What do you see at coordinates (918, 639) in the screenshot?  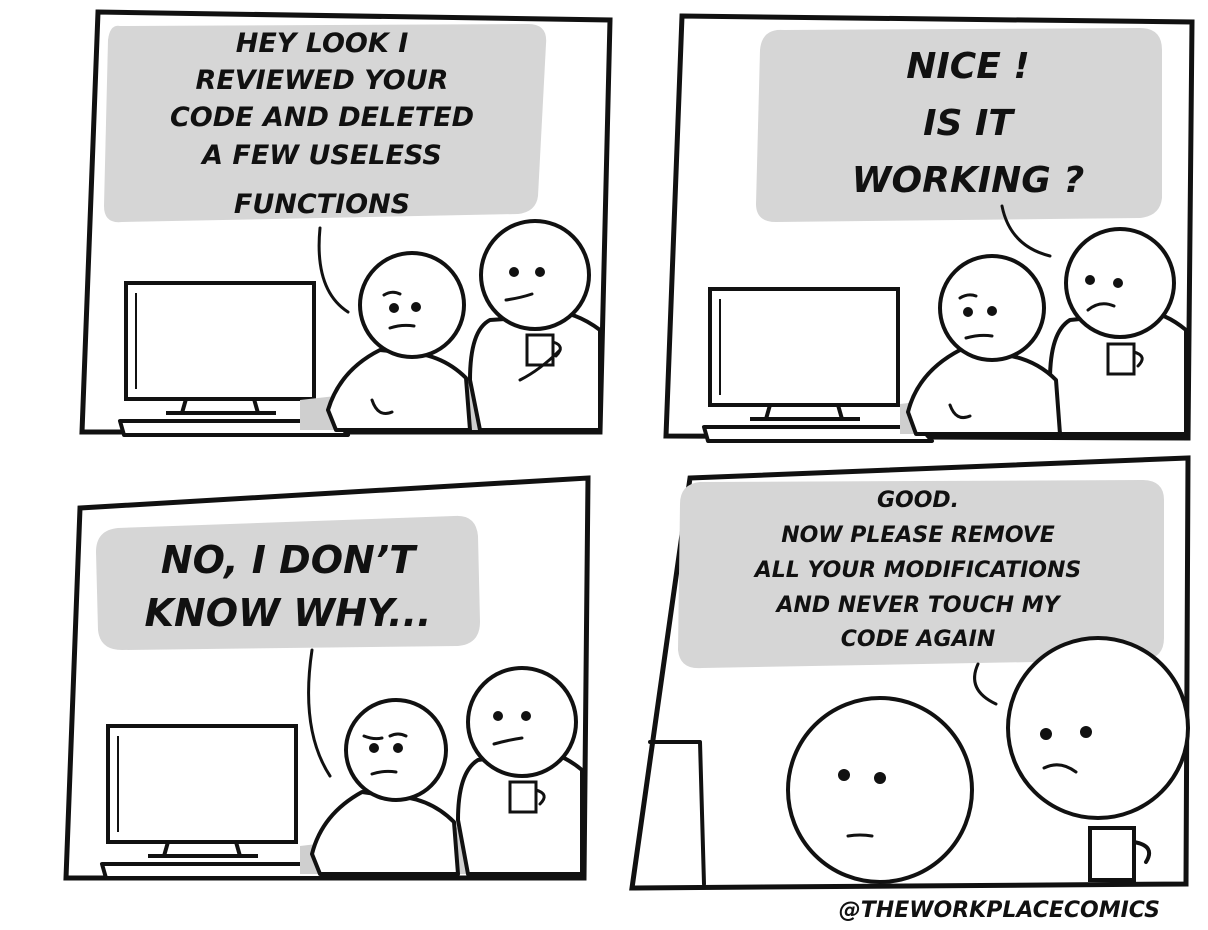 I see `svg-text: CODE AGAIN` at bounding box center [918, 639].